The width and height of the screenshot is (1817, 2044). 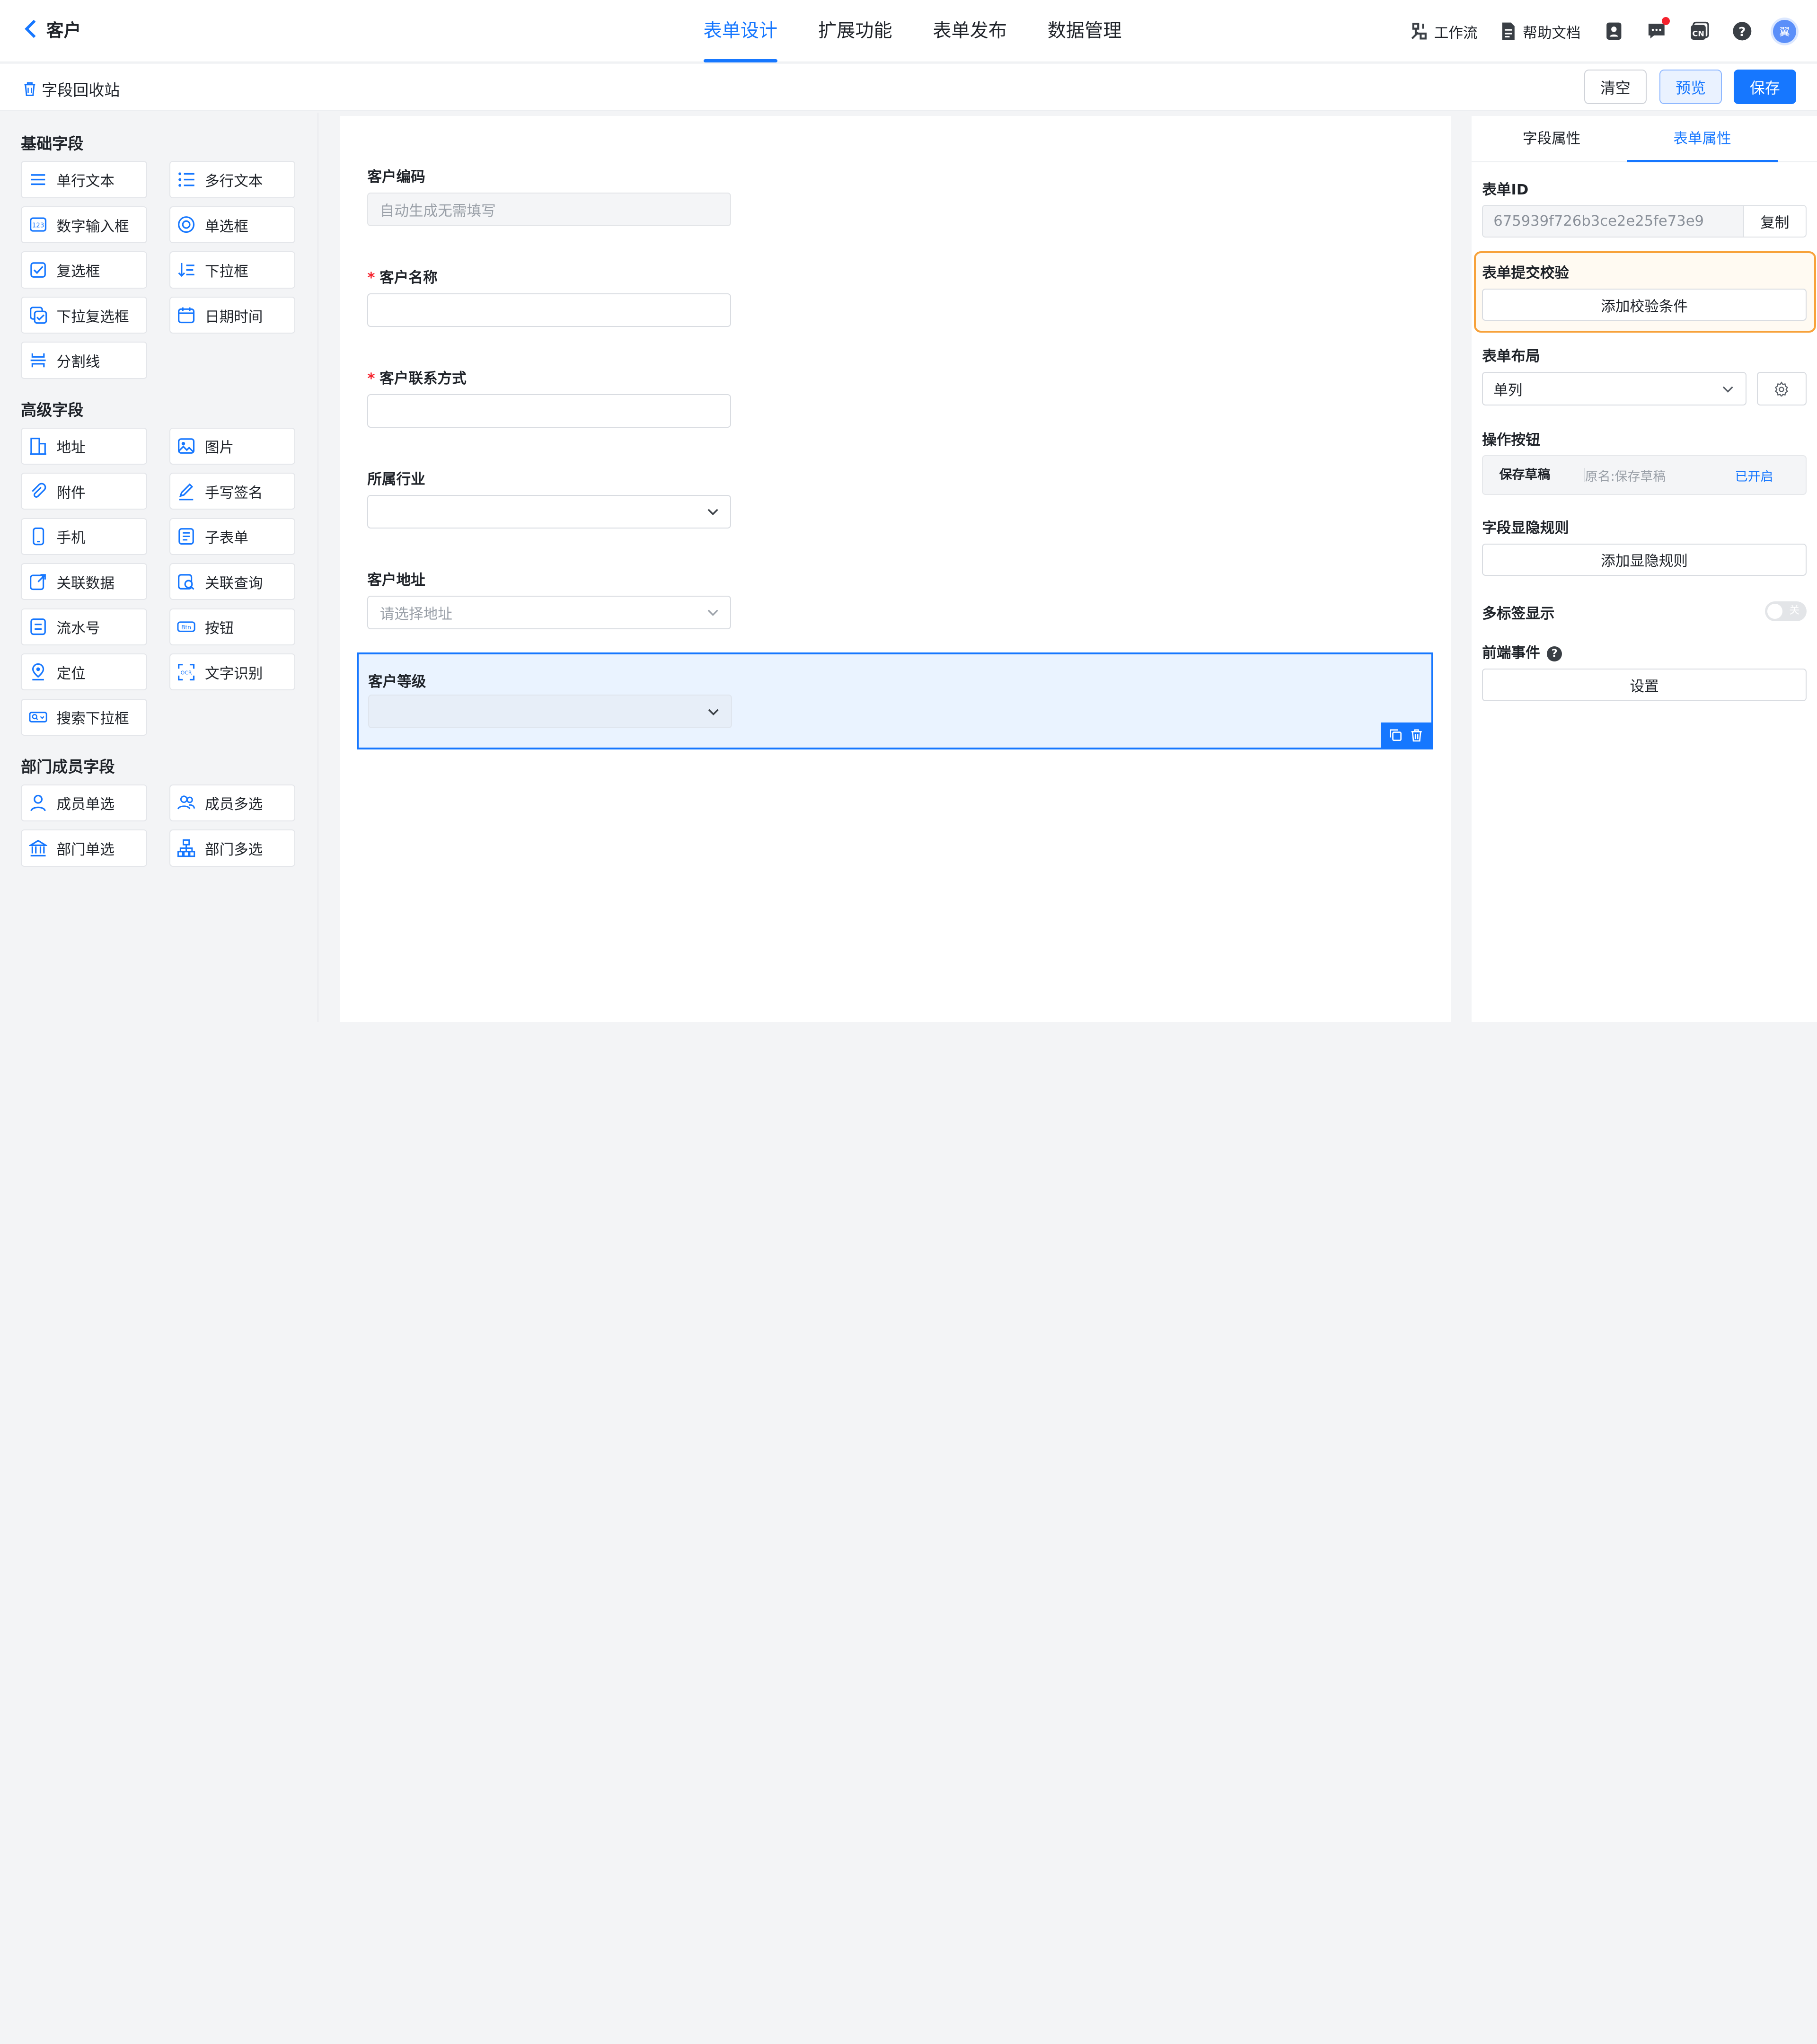 I want to click on palette-item-multi-line-text: 多行文本, so click(x=233, y=179).